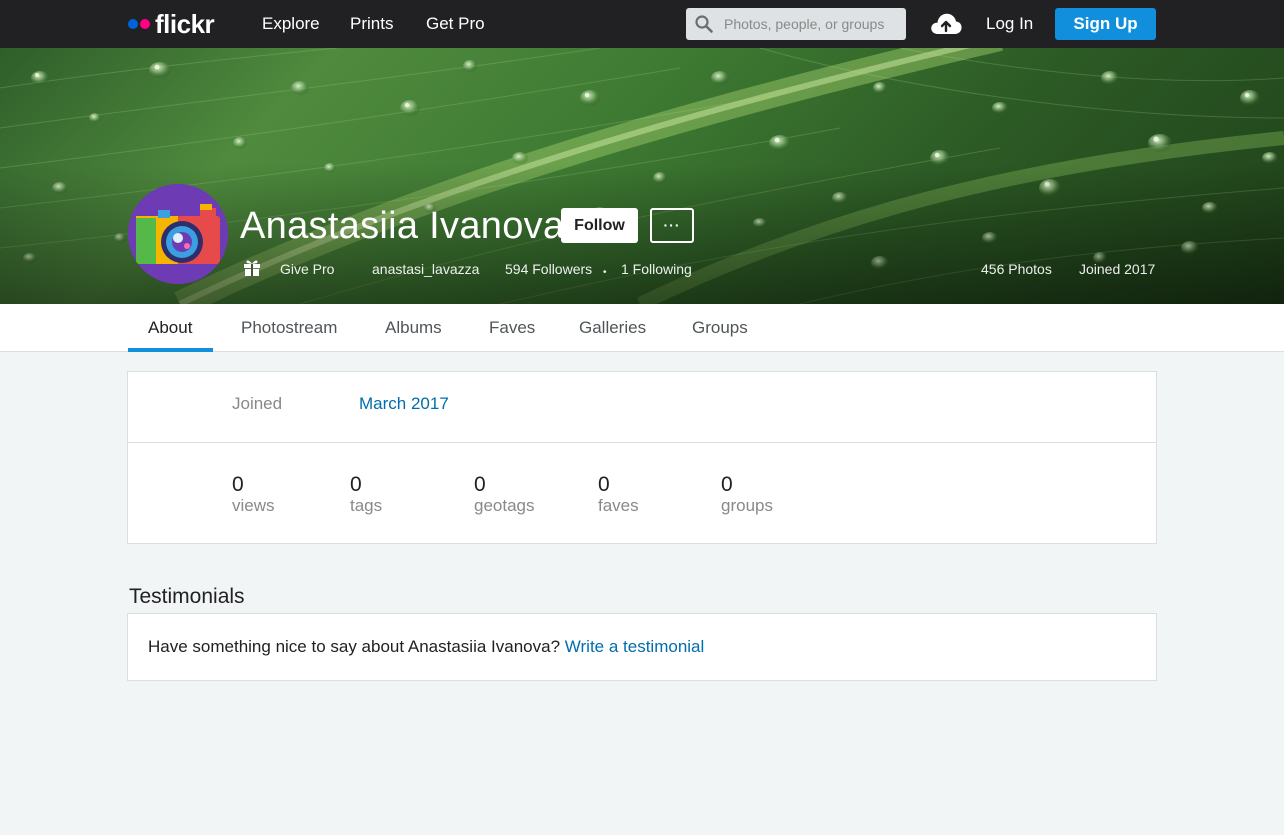  Describe the element at coordinates (635, 646) in the screenshot. I see `write-testimonial-link: Write a testimonial` at that location.